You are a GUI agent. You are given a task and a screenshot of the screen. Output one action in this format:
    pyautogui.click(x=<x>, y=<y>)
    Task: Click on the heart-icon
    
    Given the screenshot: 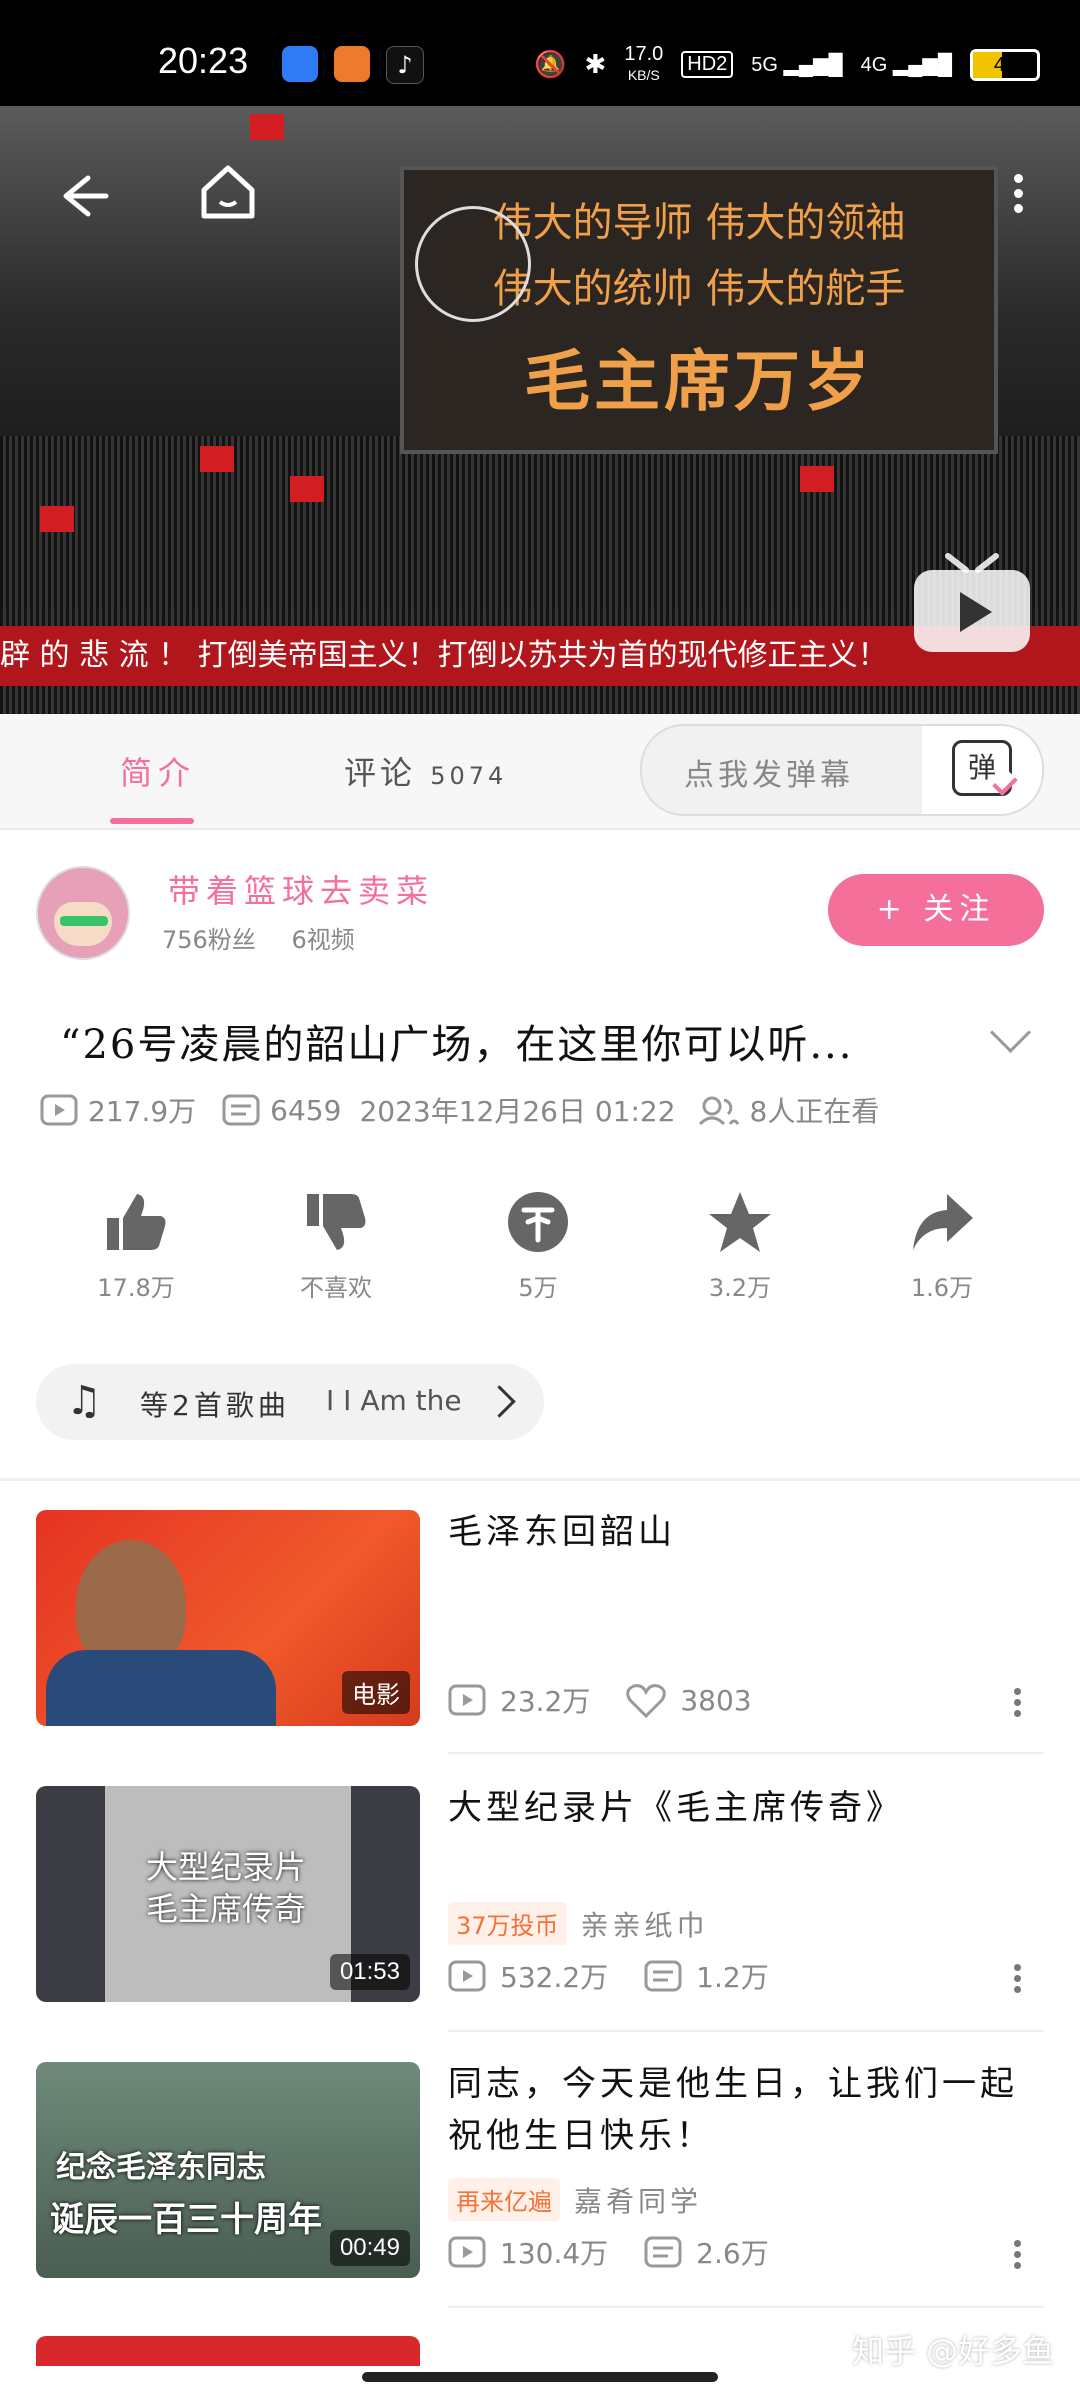 What is the action you would take?
    pyautogui.click(x=646, y=1701)
    